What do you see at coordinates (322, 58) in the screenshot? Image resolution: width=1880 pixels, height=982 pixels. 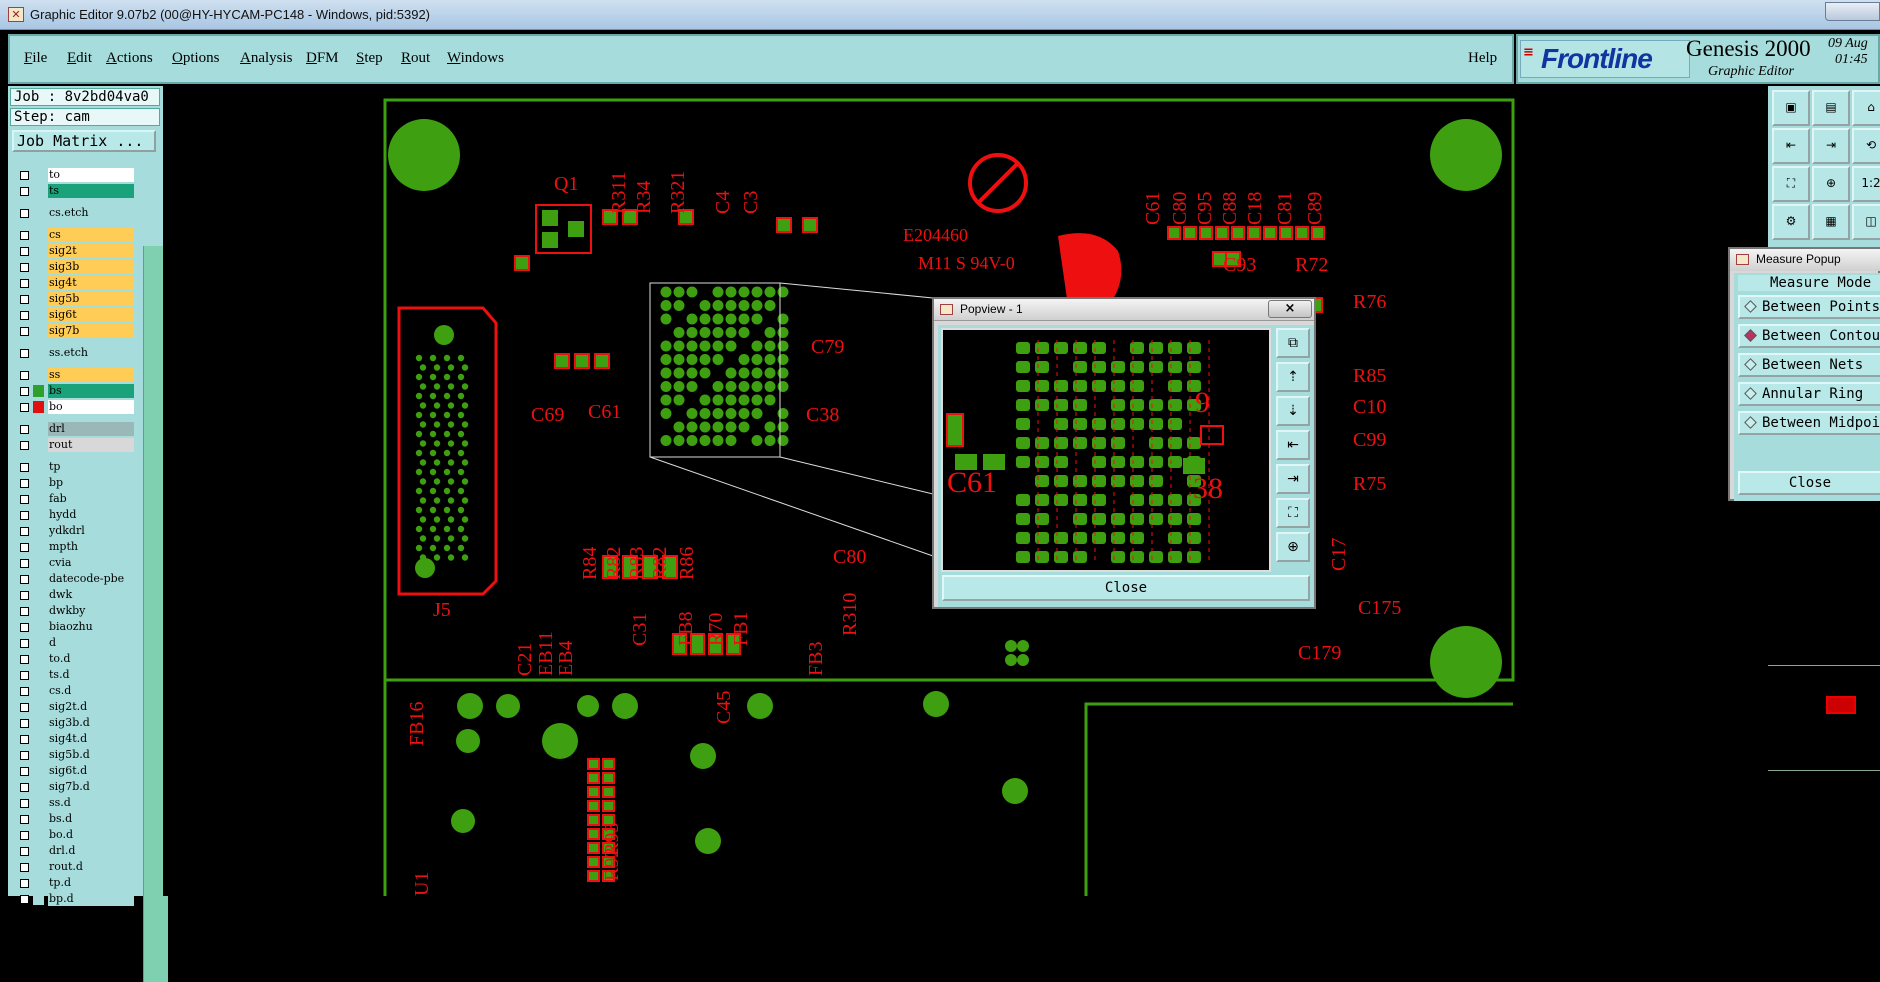 I see `menu-dfm: DFM` at bounding box center [322, 58].